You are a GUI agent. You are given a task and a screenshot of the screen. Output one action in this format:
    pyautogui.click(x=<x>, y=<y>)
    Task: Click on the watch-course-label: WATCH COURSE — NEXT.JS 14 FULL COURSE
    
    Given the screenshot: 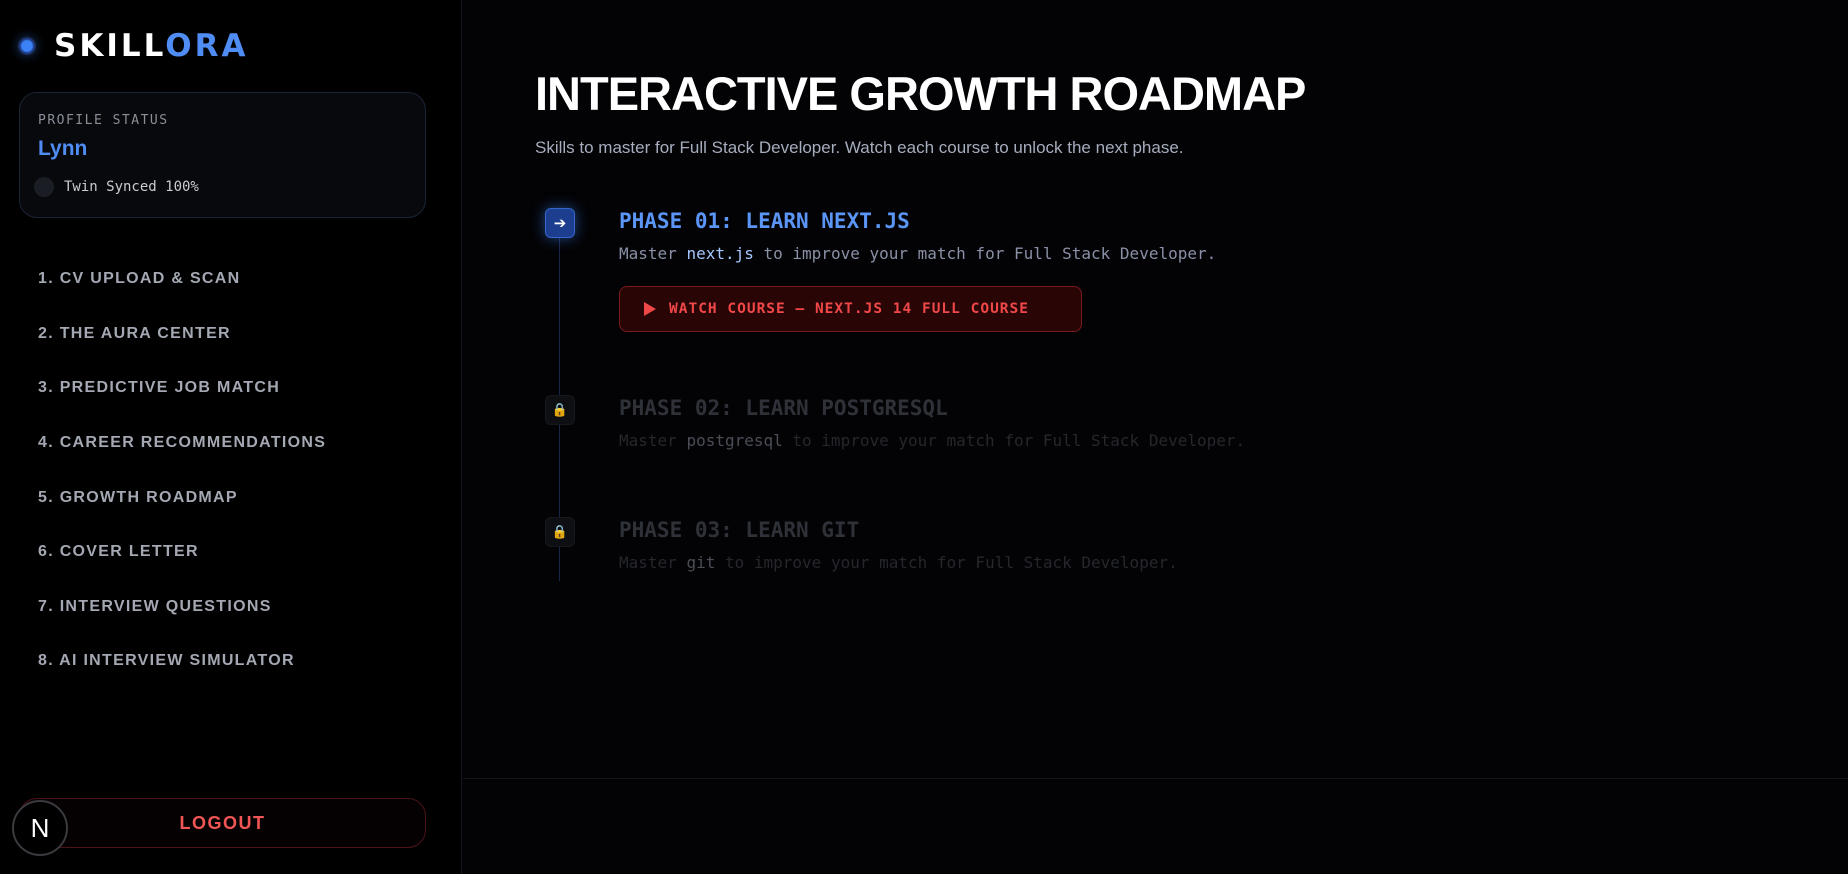 What is the action you would take?
    pyautogui.click(x=849, y=309)
    